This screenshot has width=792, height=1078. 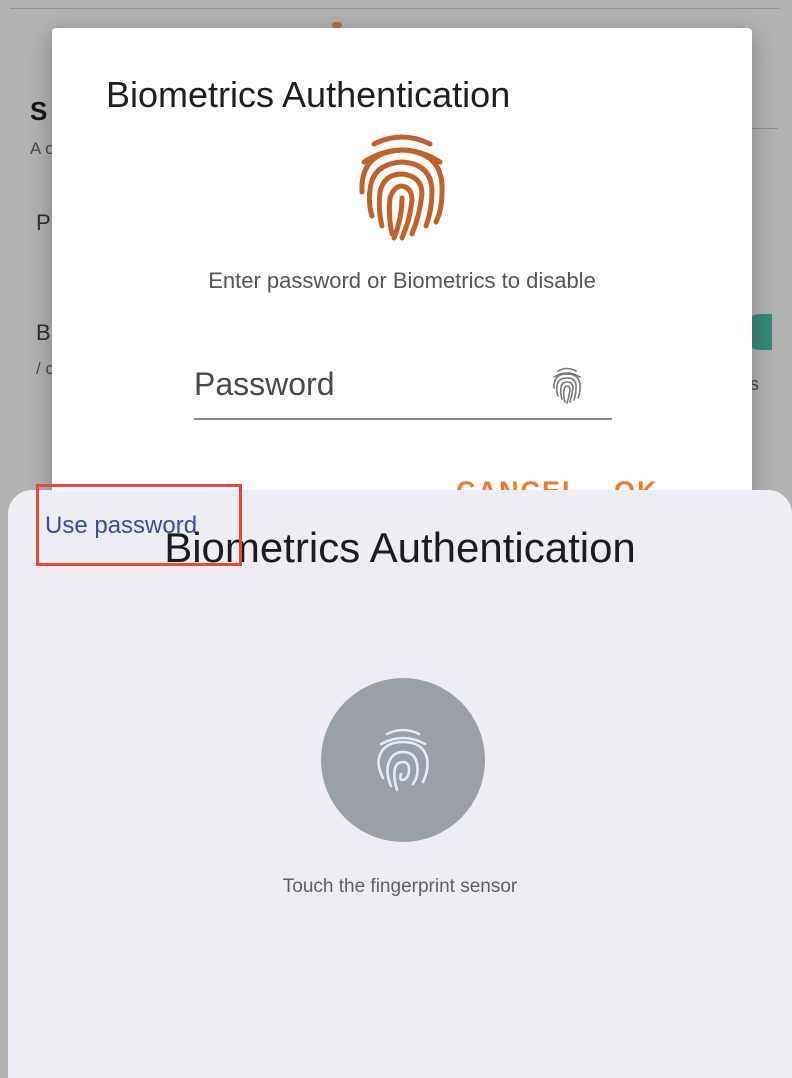 I want to click on password-field, so click(x=403, y=385).